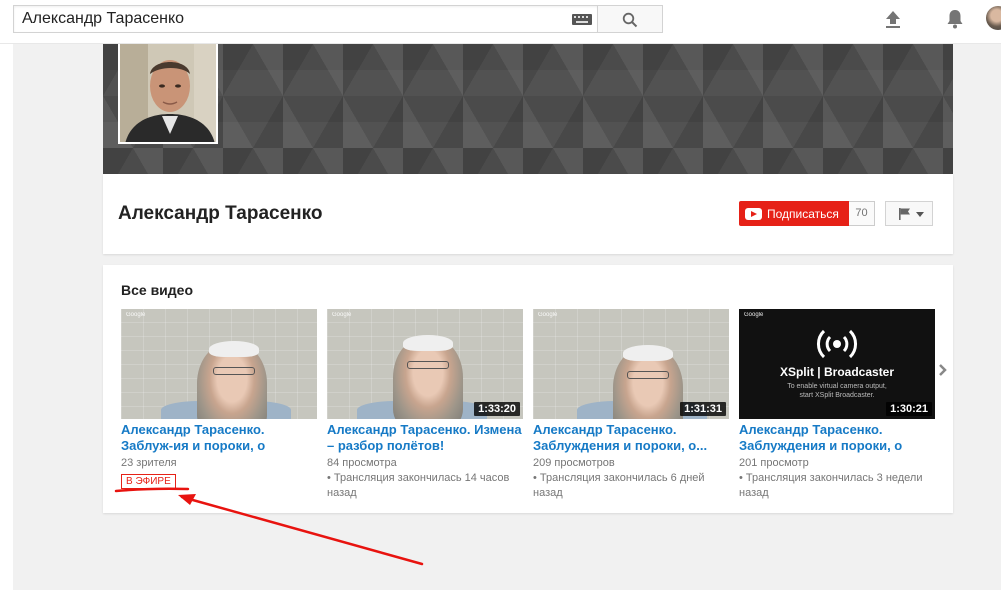  Describe the element at coordinates (862, 213) in the screenshot. I see `subscriber-count: 70` at that location.